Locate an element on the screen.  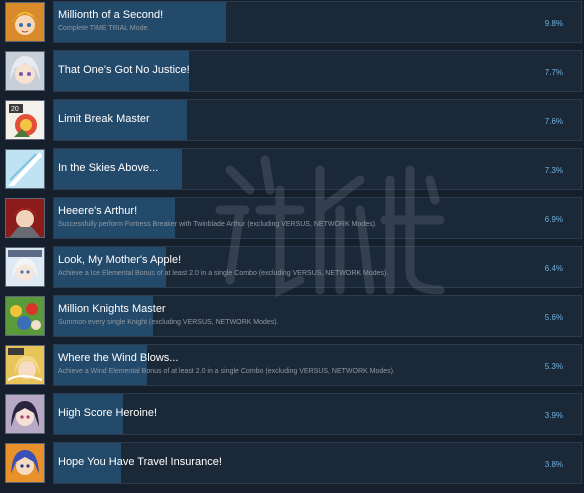
unlock-percent: 3.8% is located at coordinates (553, 464).